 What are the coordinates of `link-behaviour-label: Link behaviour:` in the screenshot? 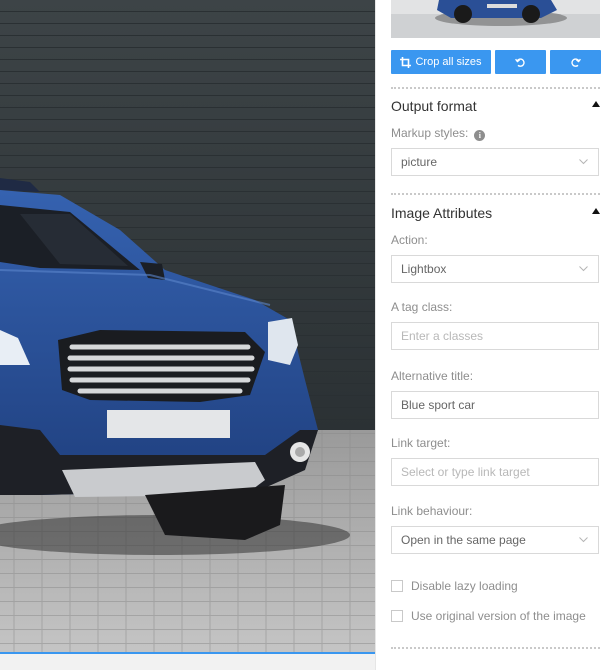 It's located at (432, 511).